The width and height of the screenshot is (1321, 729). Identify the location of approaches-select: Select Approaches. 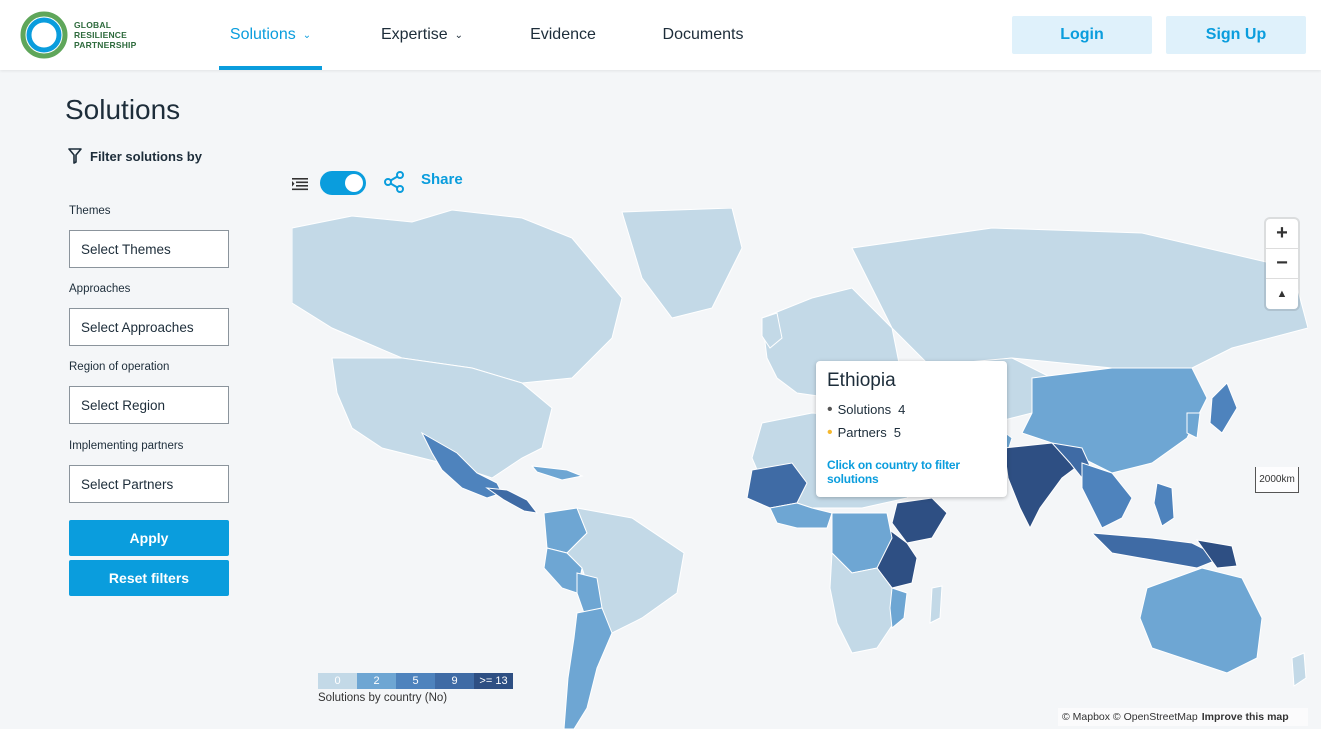
(149, 327).